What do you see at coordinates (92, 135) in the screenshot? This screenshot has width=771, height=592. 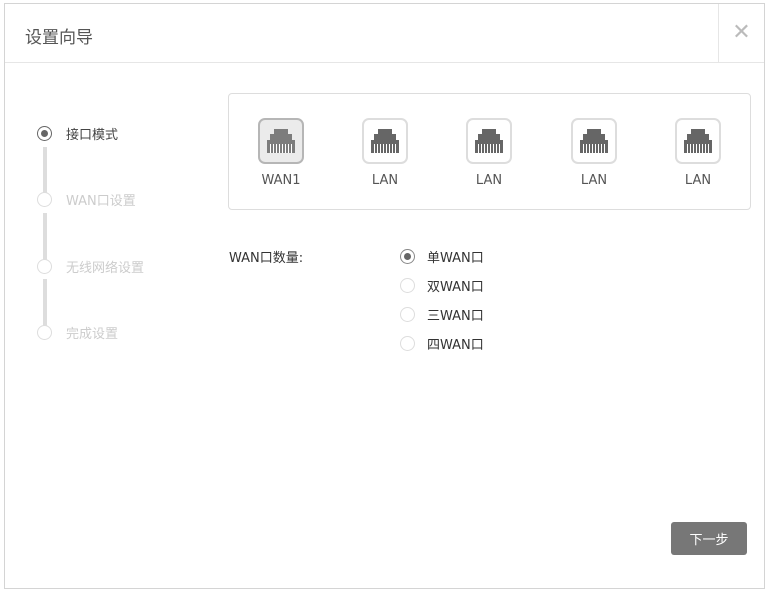 I see `step-label: 接口模式` at bounding box center [92, 135].